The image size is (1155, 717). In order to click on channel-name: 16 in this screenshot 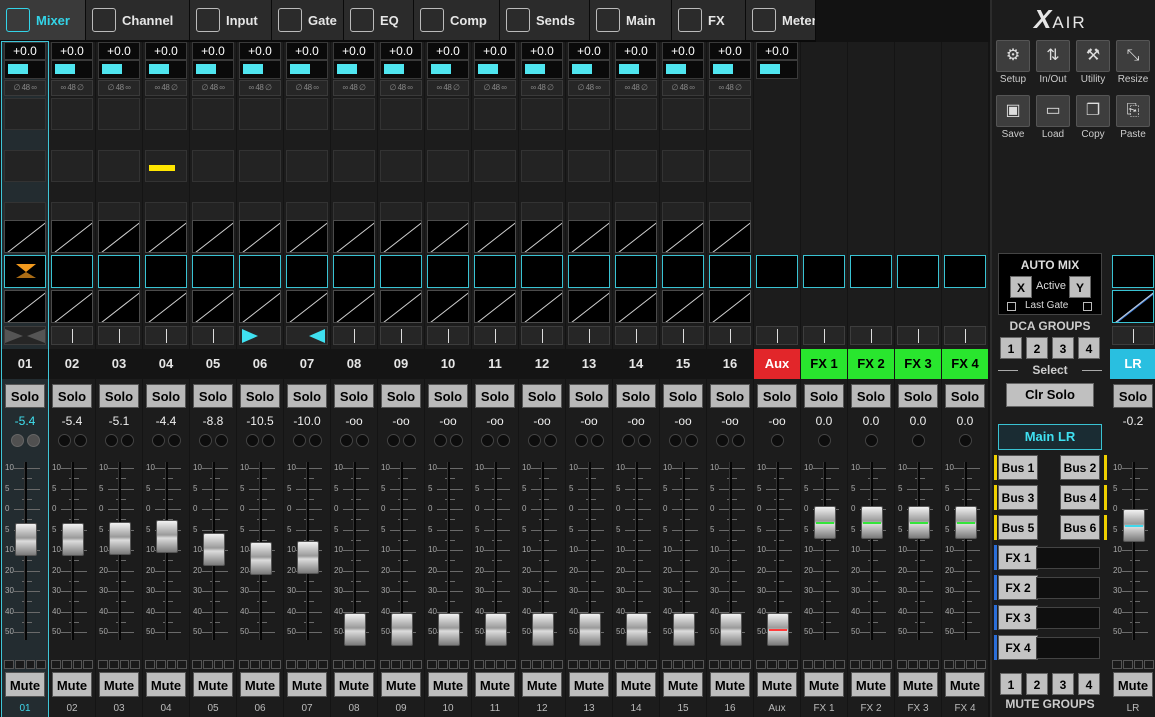, I will do `click(730, 364)`.